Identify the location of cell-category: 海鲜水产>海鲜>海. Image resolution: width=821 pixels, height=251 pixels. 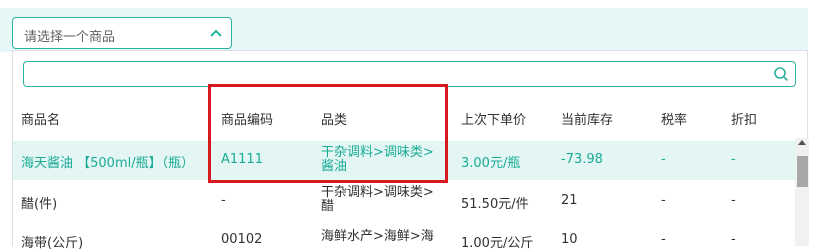
(377, 236).